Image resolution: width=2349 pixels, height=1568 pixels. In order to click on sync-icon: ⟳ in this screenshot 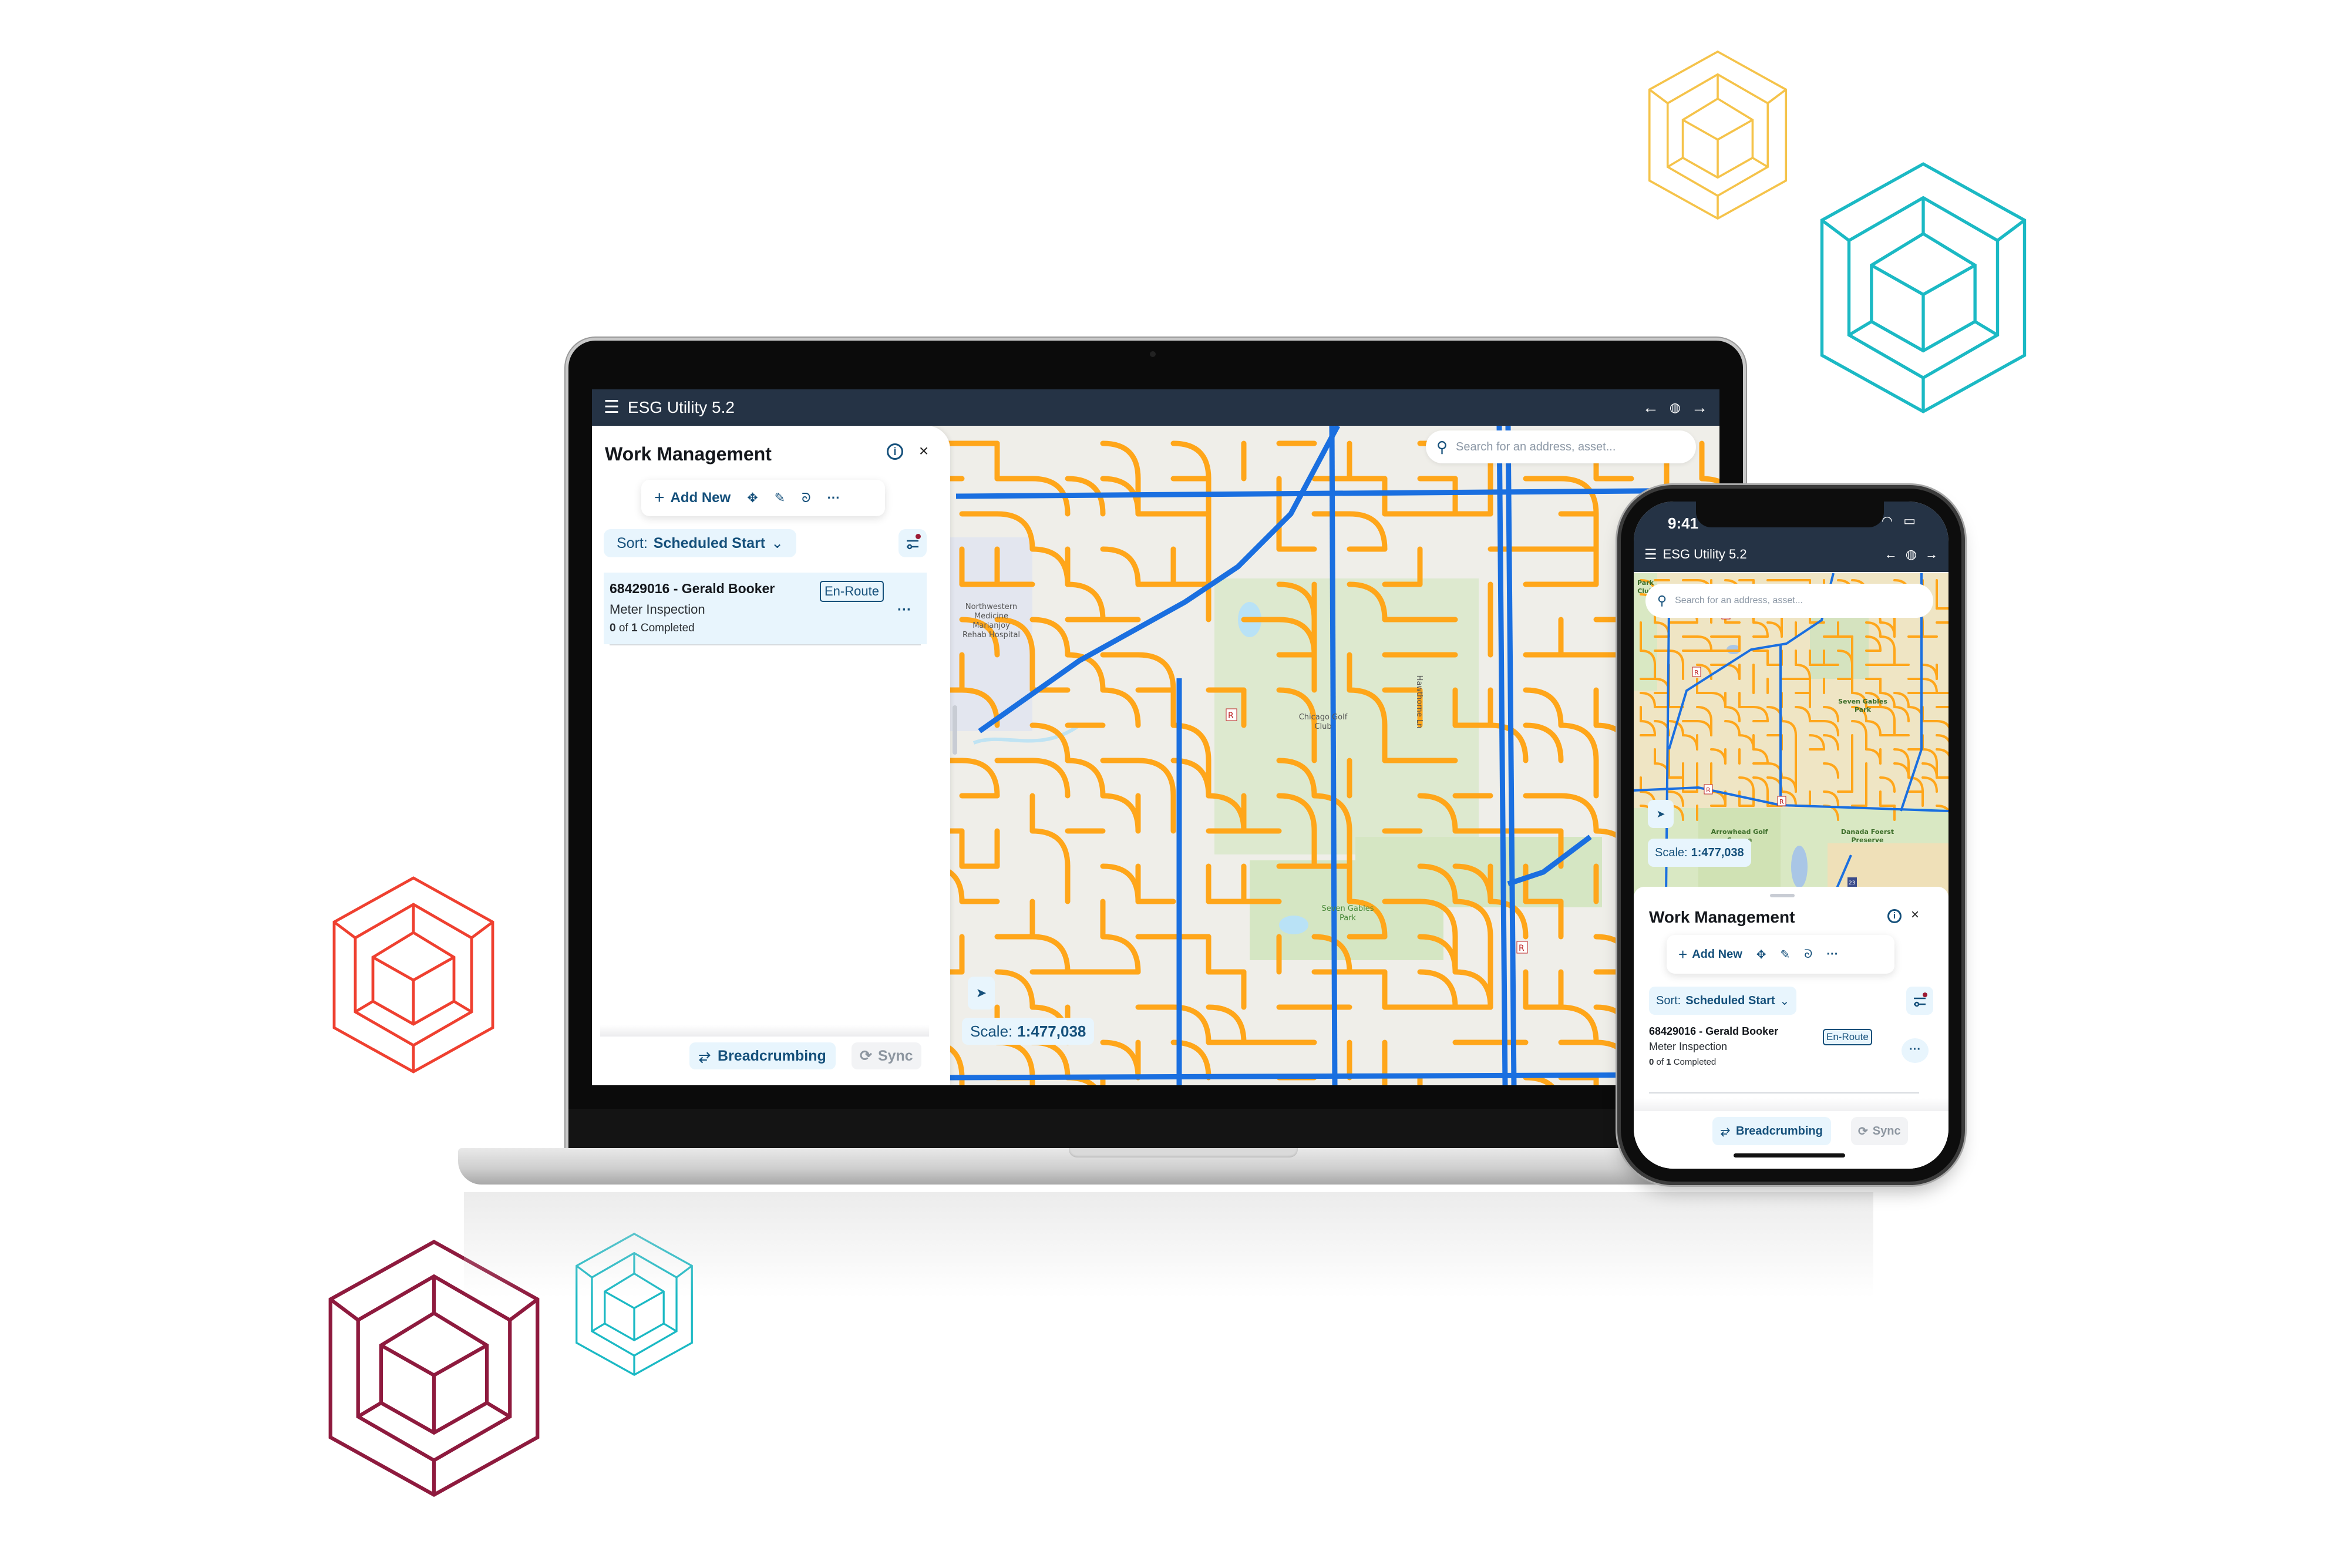, I will do `click(866, 1056)`.